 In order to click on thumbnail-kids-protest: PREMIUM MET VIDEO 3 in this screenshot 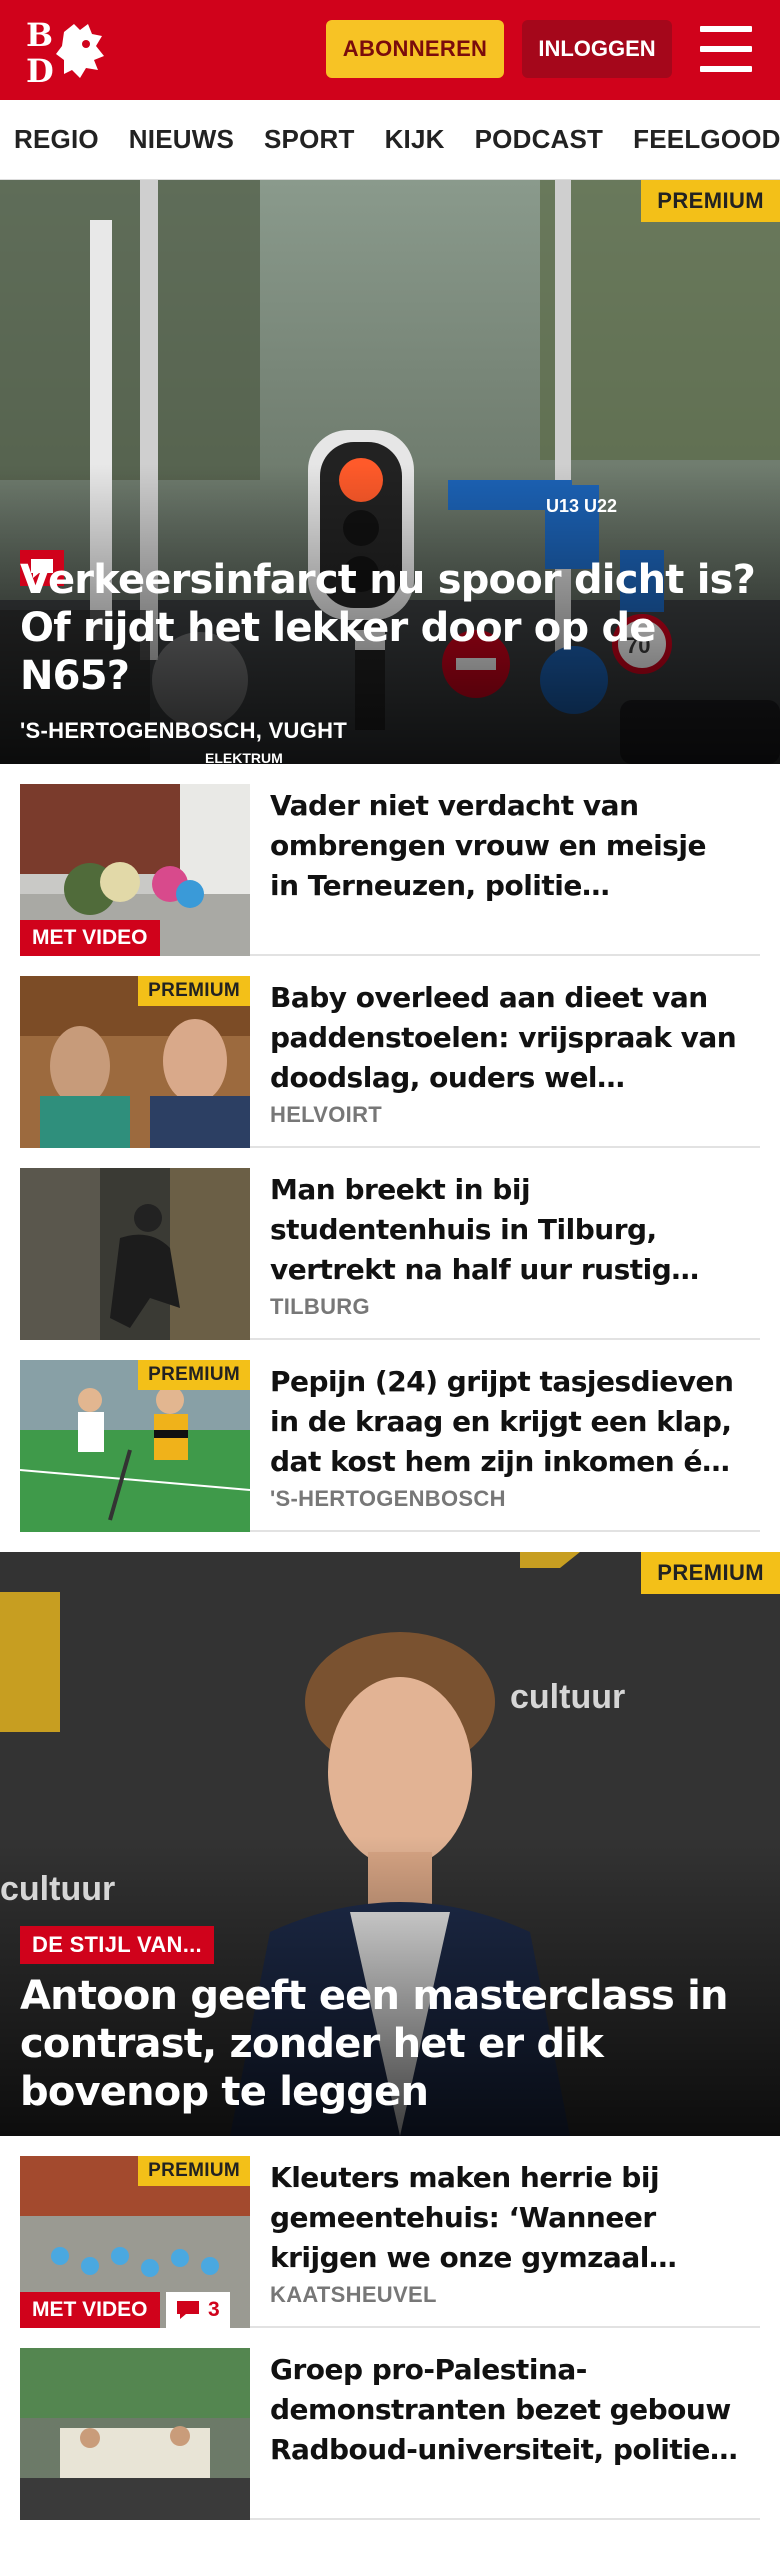, I will do `click(135, 2242)`.